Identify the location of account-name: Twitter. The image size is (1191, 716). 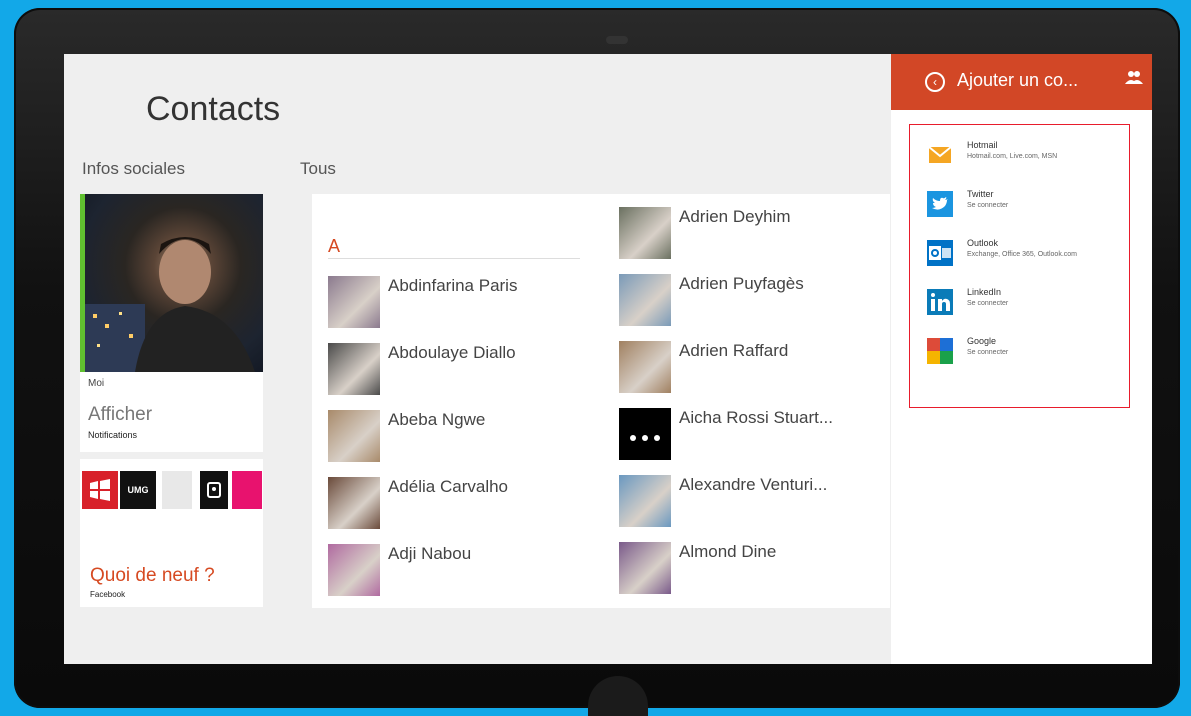
(980, 194).